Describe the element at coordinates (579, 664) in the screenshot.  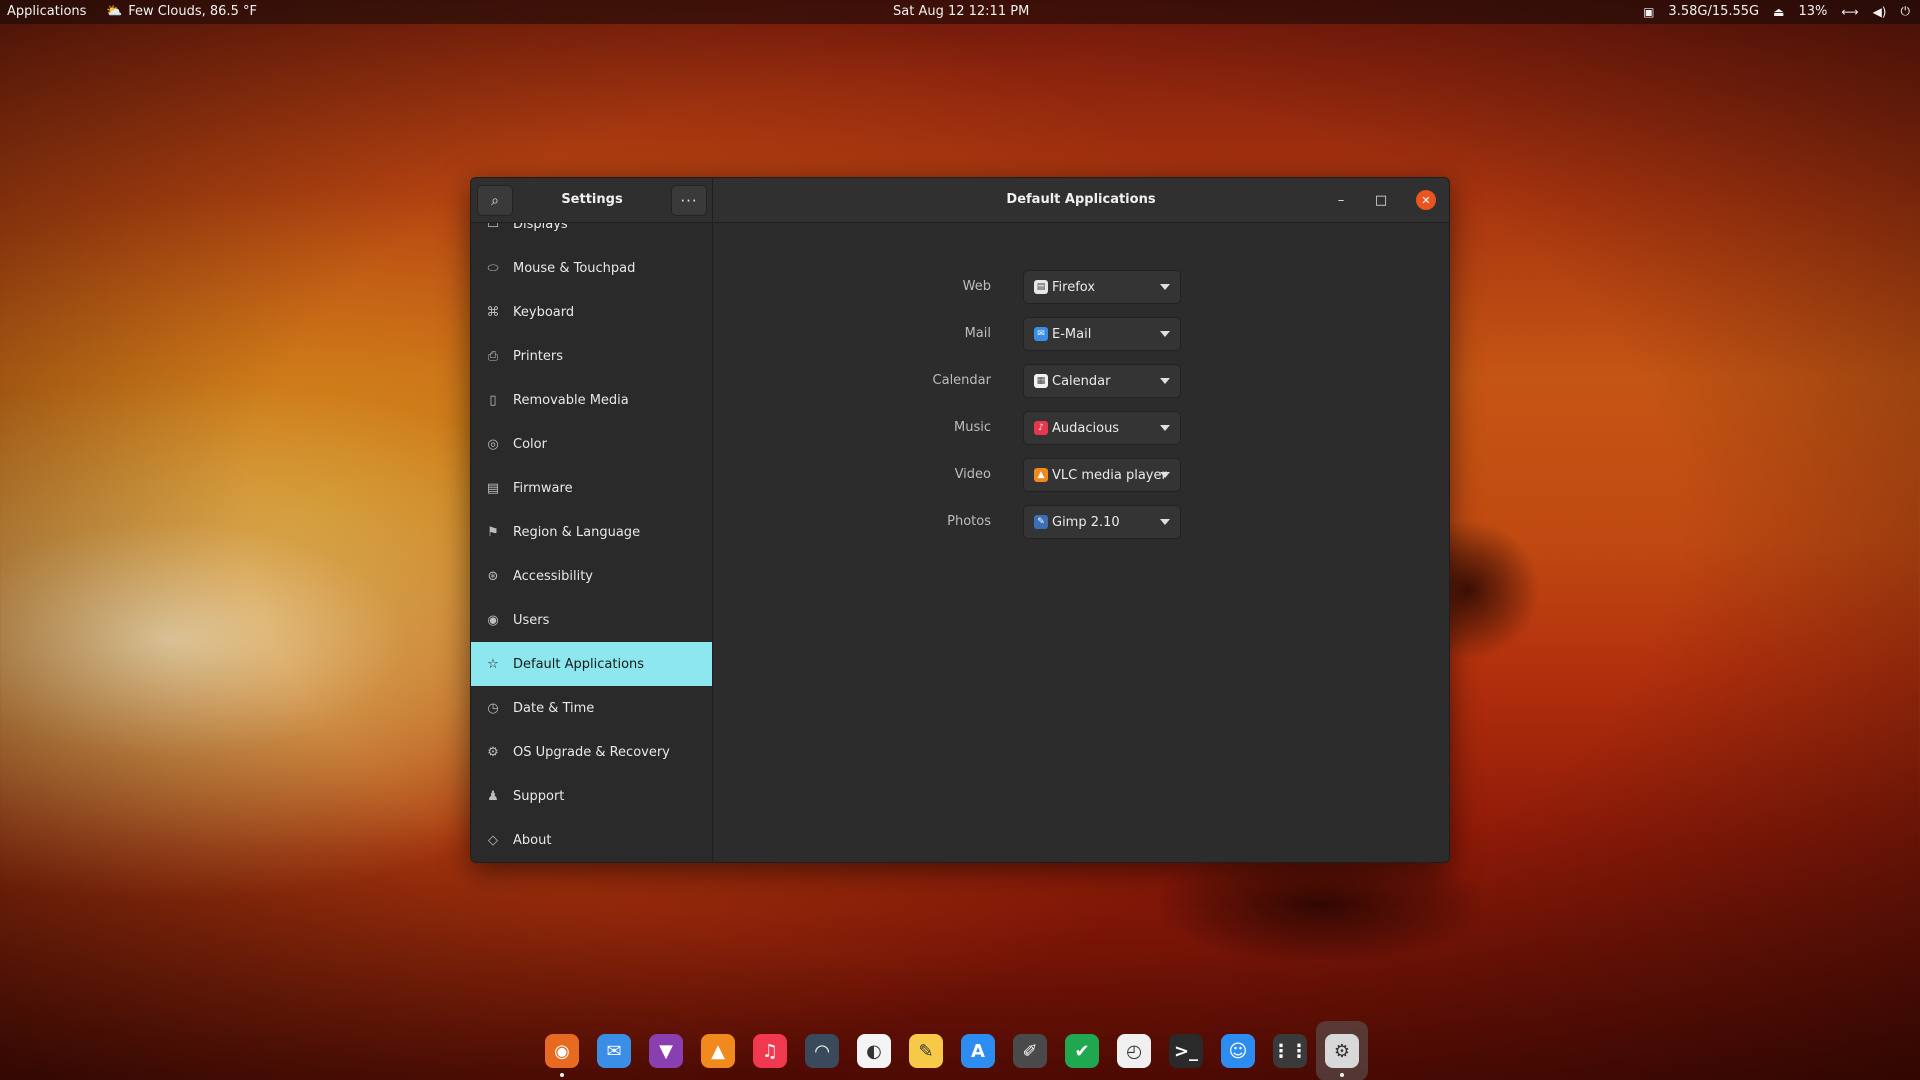
I see `sidebar-item-label: Default Applications` at that location.